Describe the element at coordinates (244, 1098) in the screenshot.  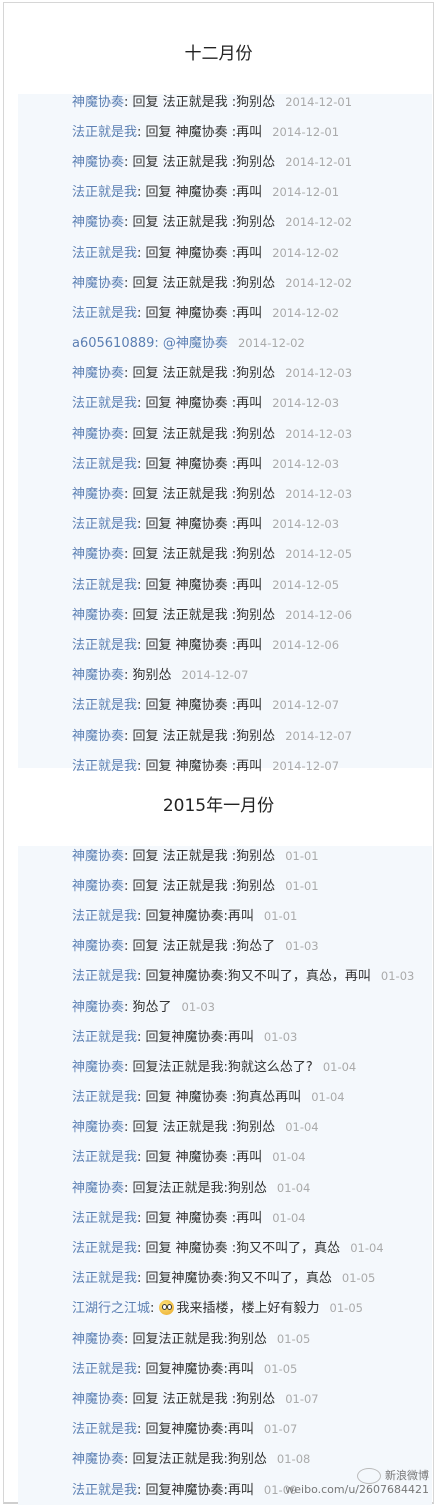
I see `comment-row: 法正就是我: 回复 神魔协奏 :狗真怂再叫 01-04` at that location.